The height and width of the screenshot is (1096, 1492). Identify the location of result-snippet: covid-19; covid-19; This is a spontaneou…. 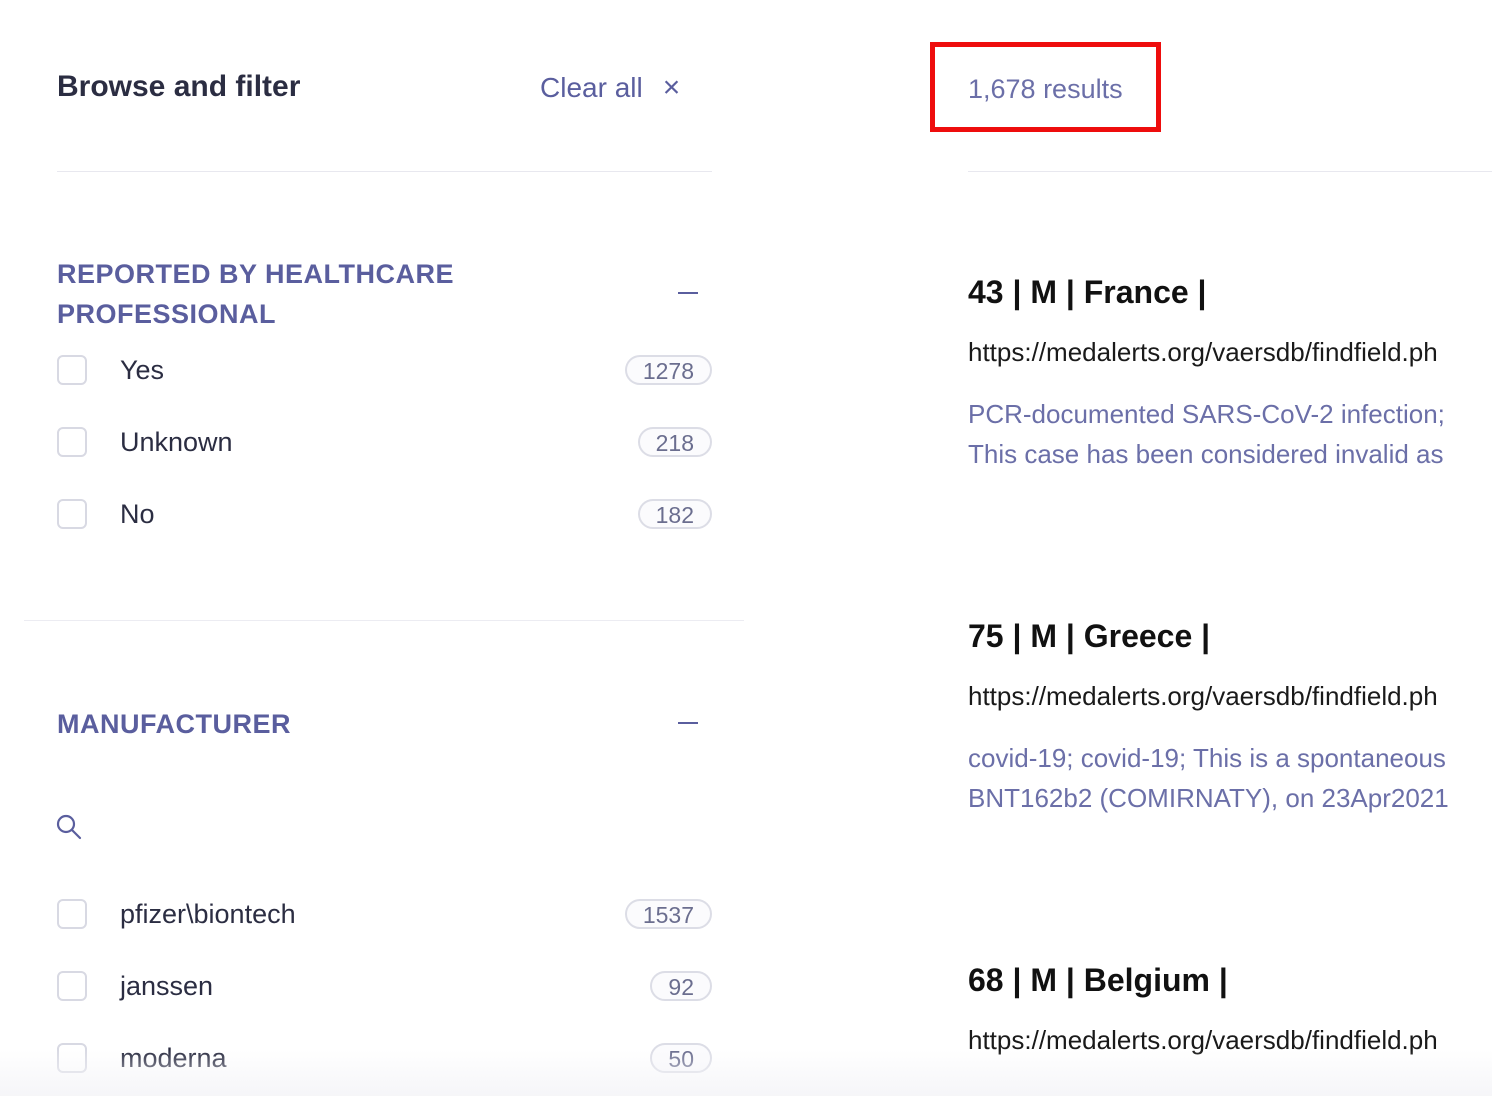
(1230, 778).